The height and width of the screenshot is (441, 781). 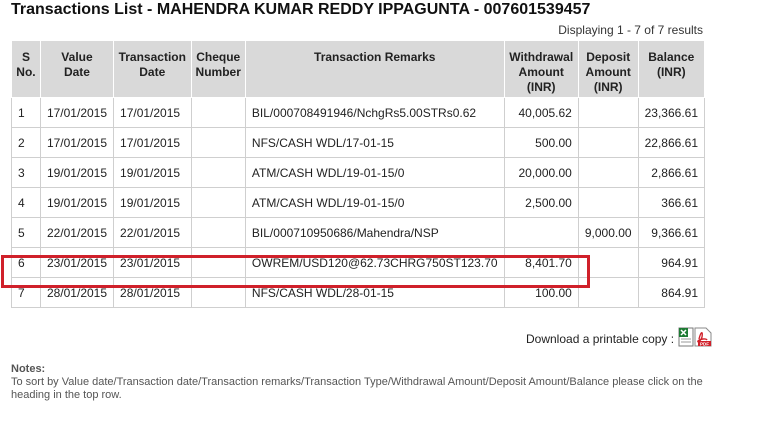 I want to click on download-label: Download a printable copy :, so click(x=600, y=338).